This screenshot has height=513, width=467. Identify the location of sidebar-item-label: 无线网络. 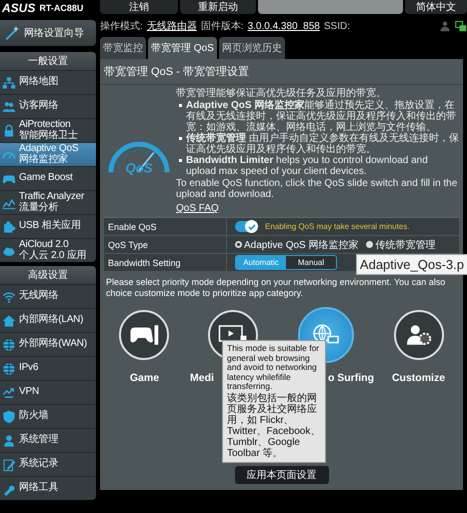
(38, 296).